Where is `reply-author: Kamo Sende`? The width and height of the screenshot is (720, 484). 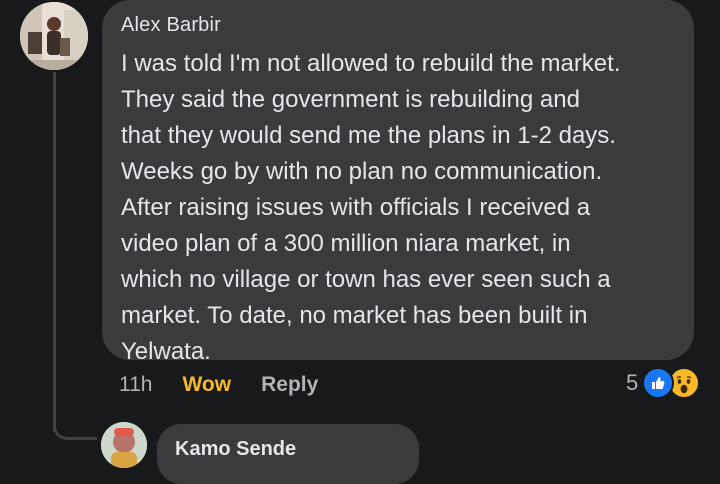 reply-author: Kamo Sende is located at coordinates (235, 449).